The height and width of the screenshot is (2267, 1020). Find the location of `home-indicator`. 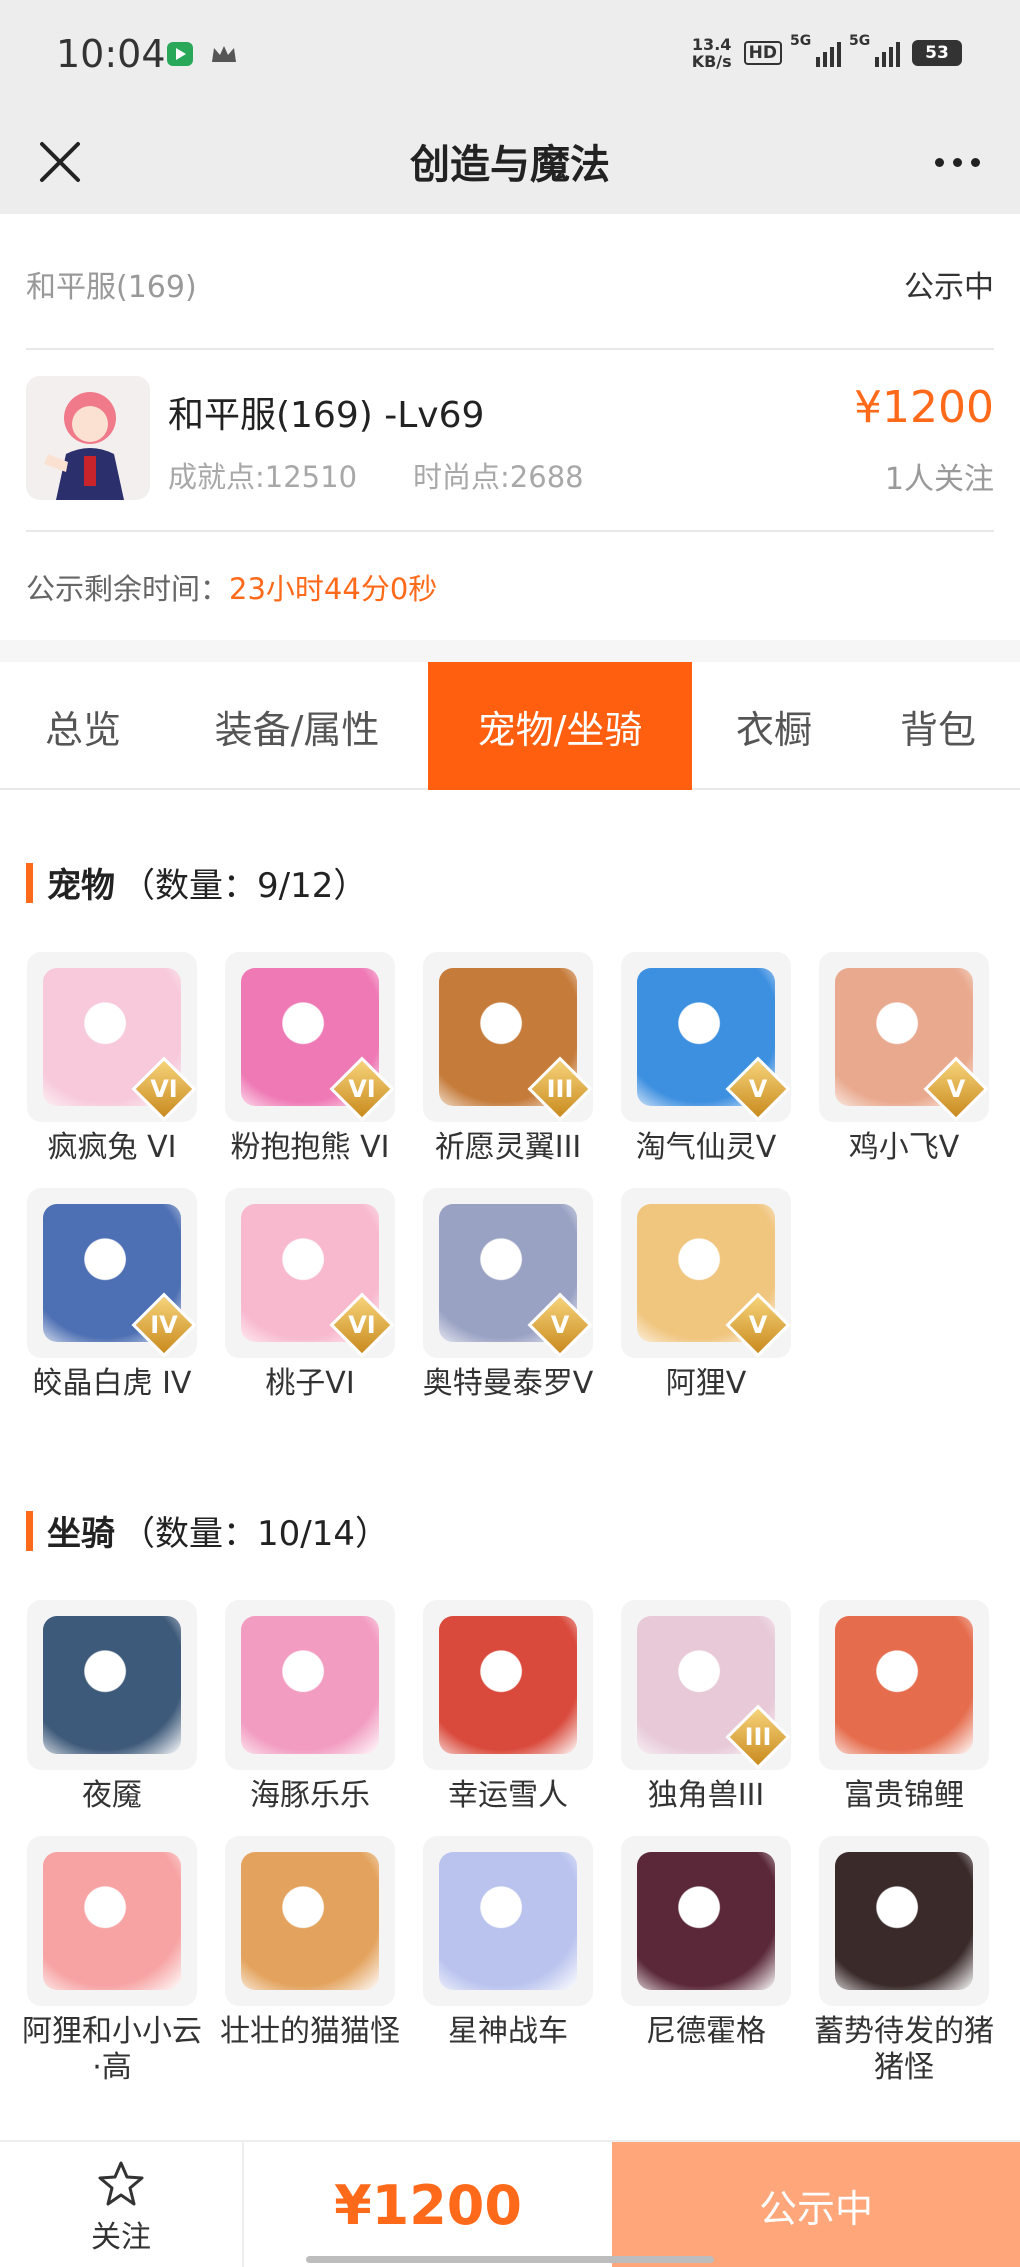

home-indicator is located at coordinates (510, 2259).